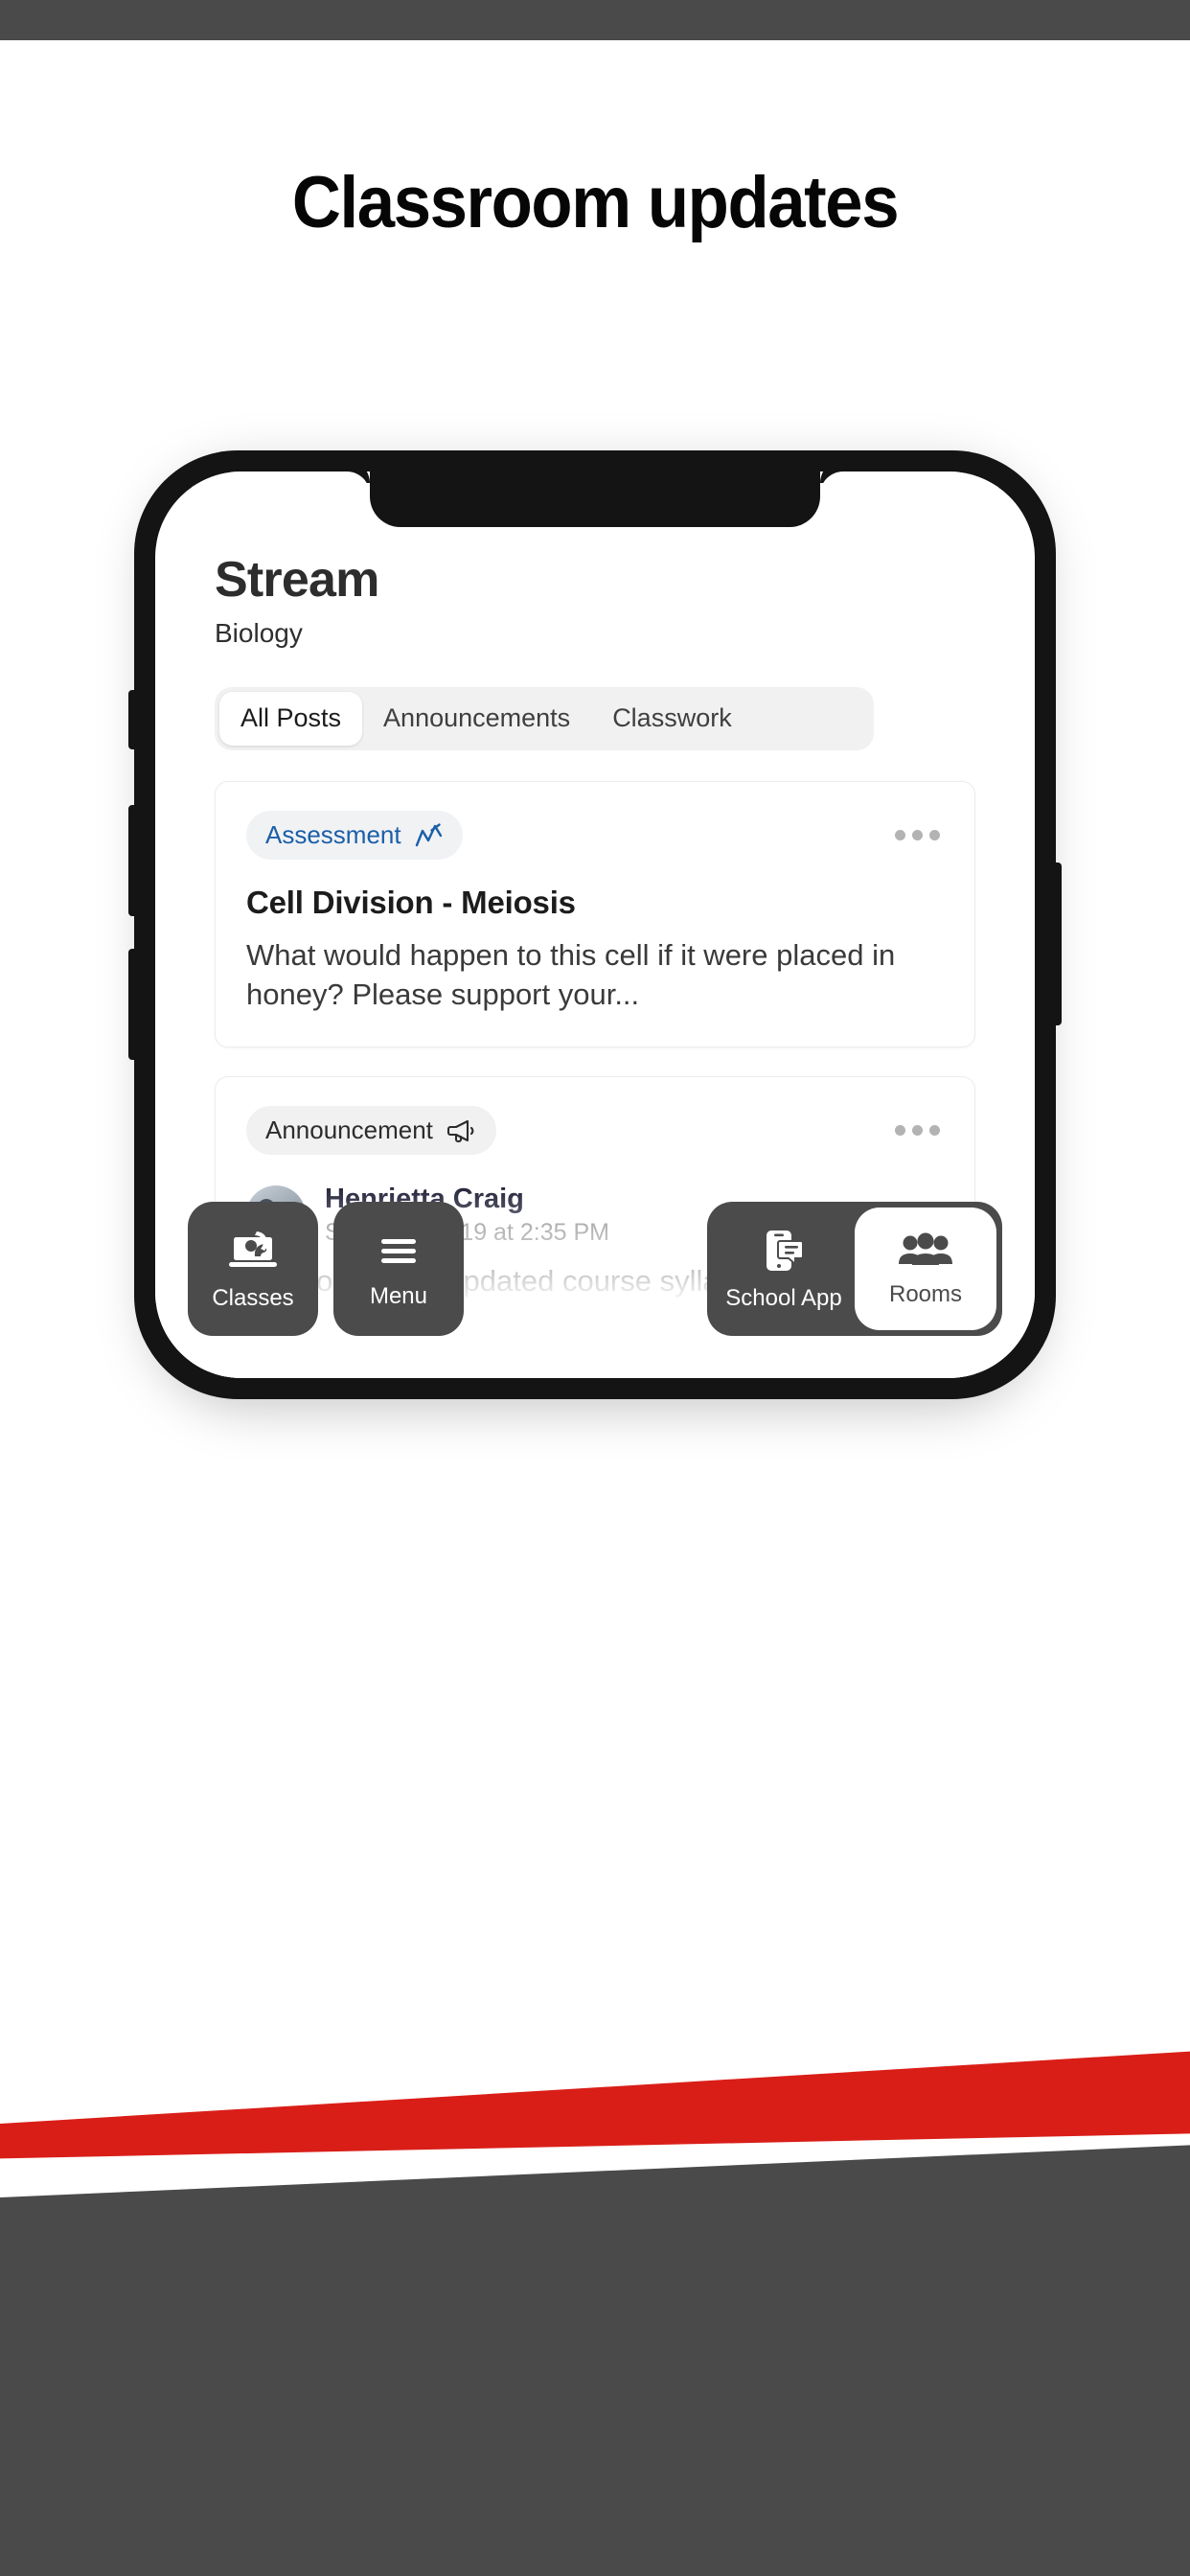 The width and height of the screenshot is (1190, 2576). I want to click on phone-silent-switch, so click(133, 719).